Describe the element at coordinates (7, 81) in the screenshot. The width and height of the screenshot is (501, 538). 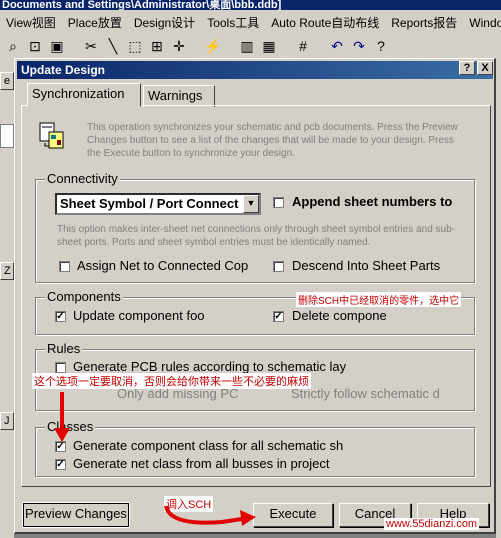
I see `side-button-e: e` at that location.